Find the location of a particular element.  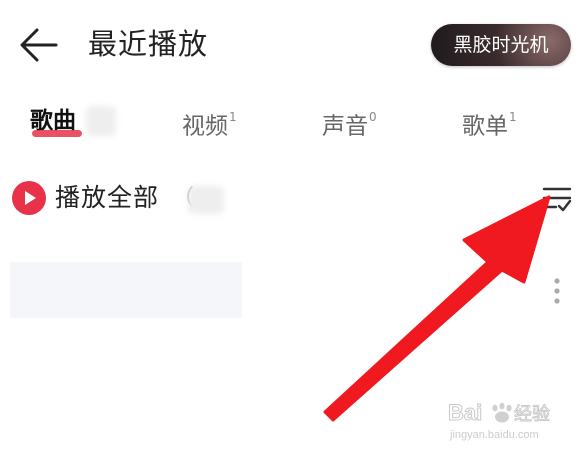

tab-videos-label: 视频 is located at coordinates (205, 126).